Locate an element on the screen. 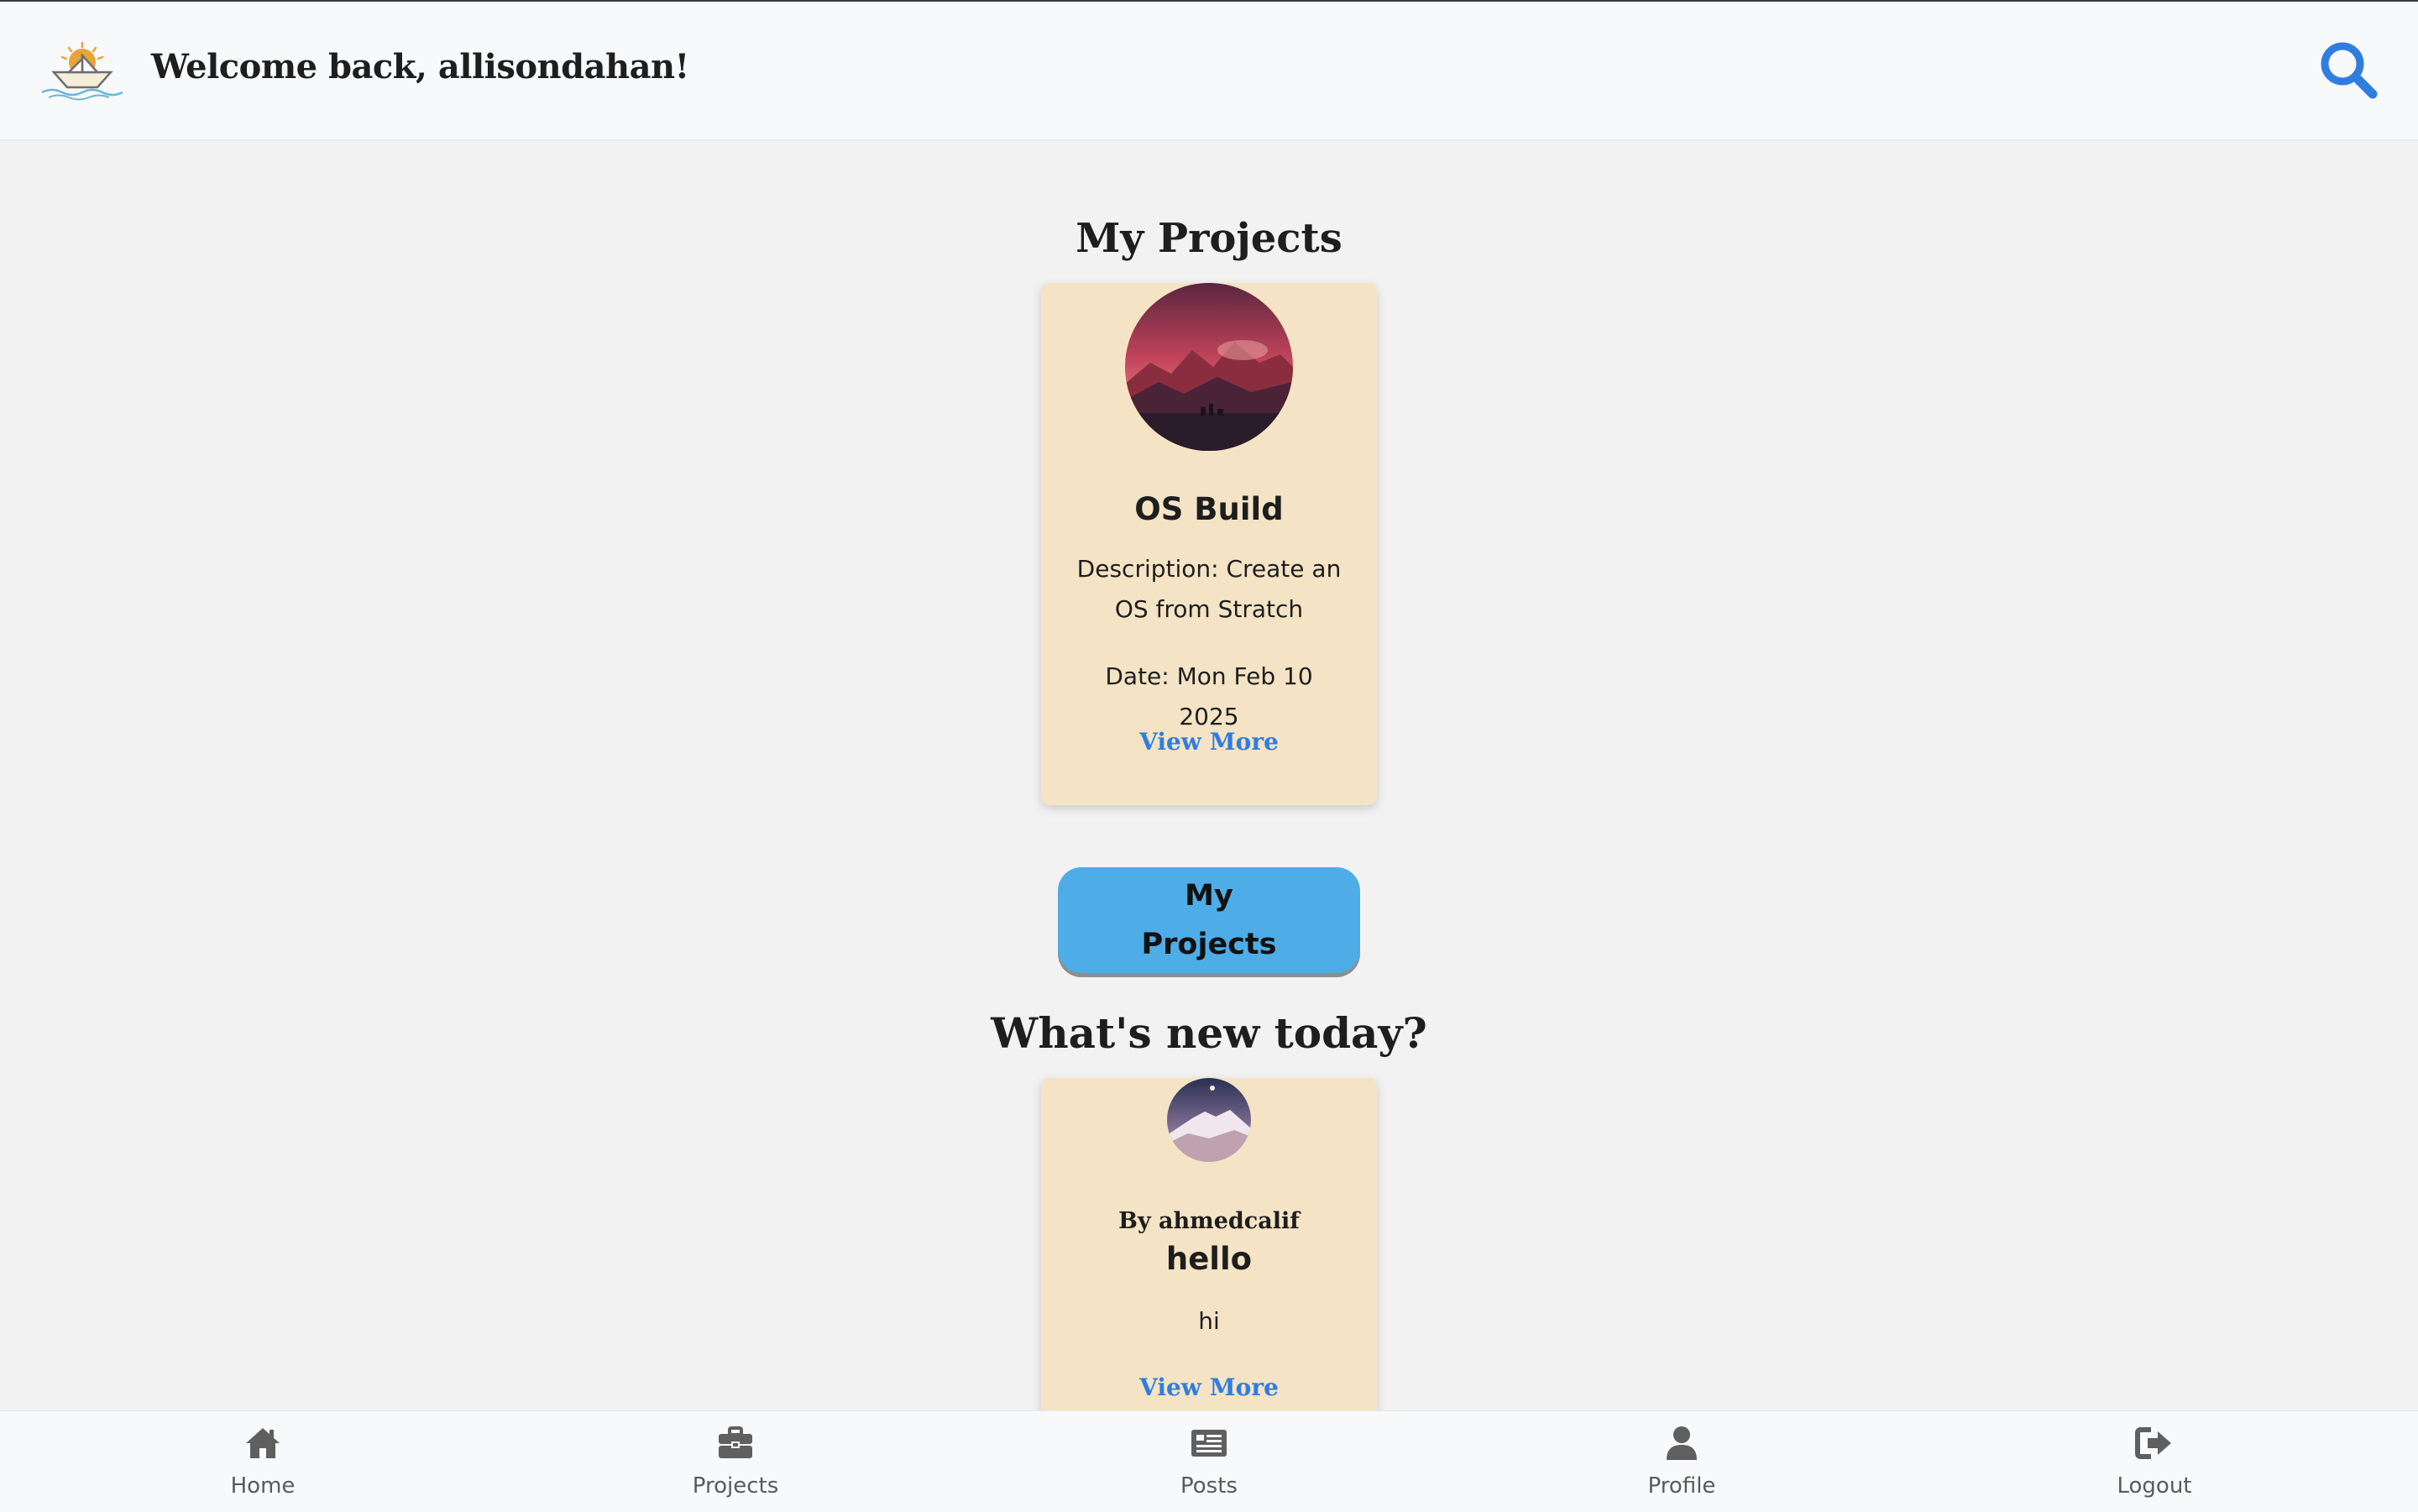  paper-boat-logo-icon is located at coordinates (82, 70).